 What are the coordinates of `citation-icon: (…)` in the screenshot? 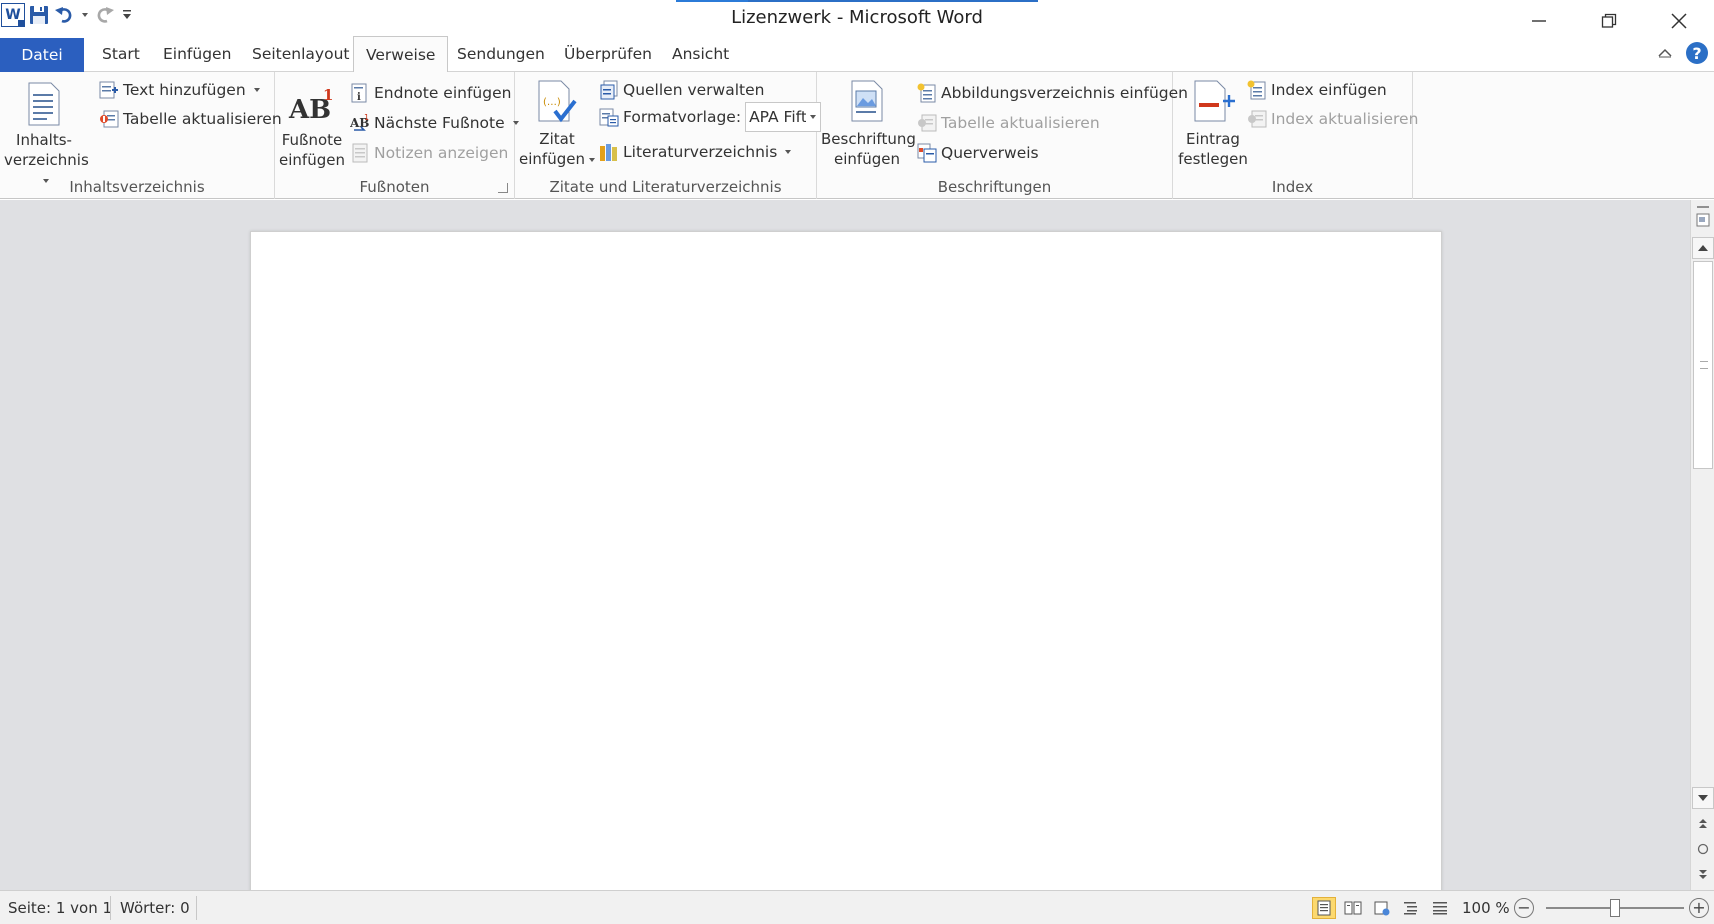 It's located at (557, 102).